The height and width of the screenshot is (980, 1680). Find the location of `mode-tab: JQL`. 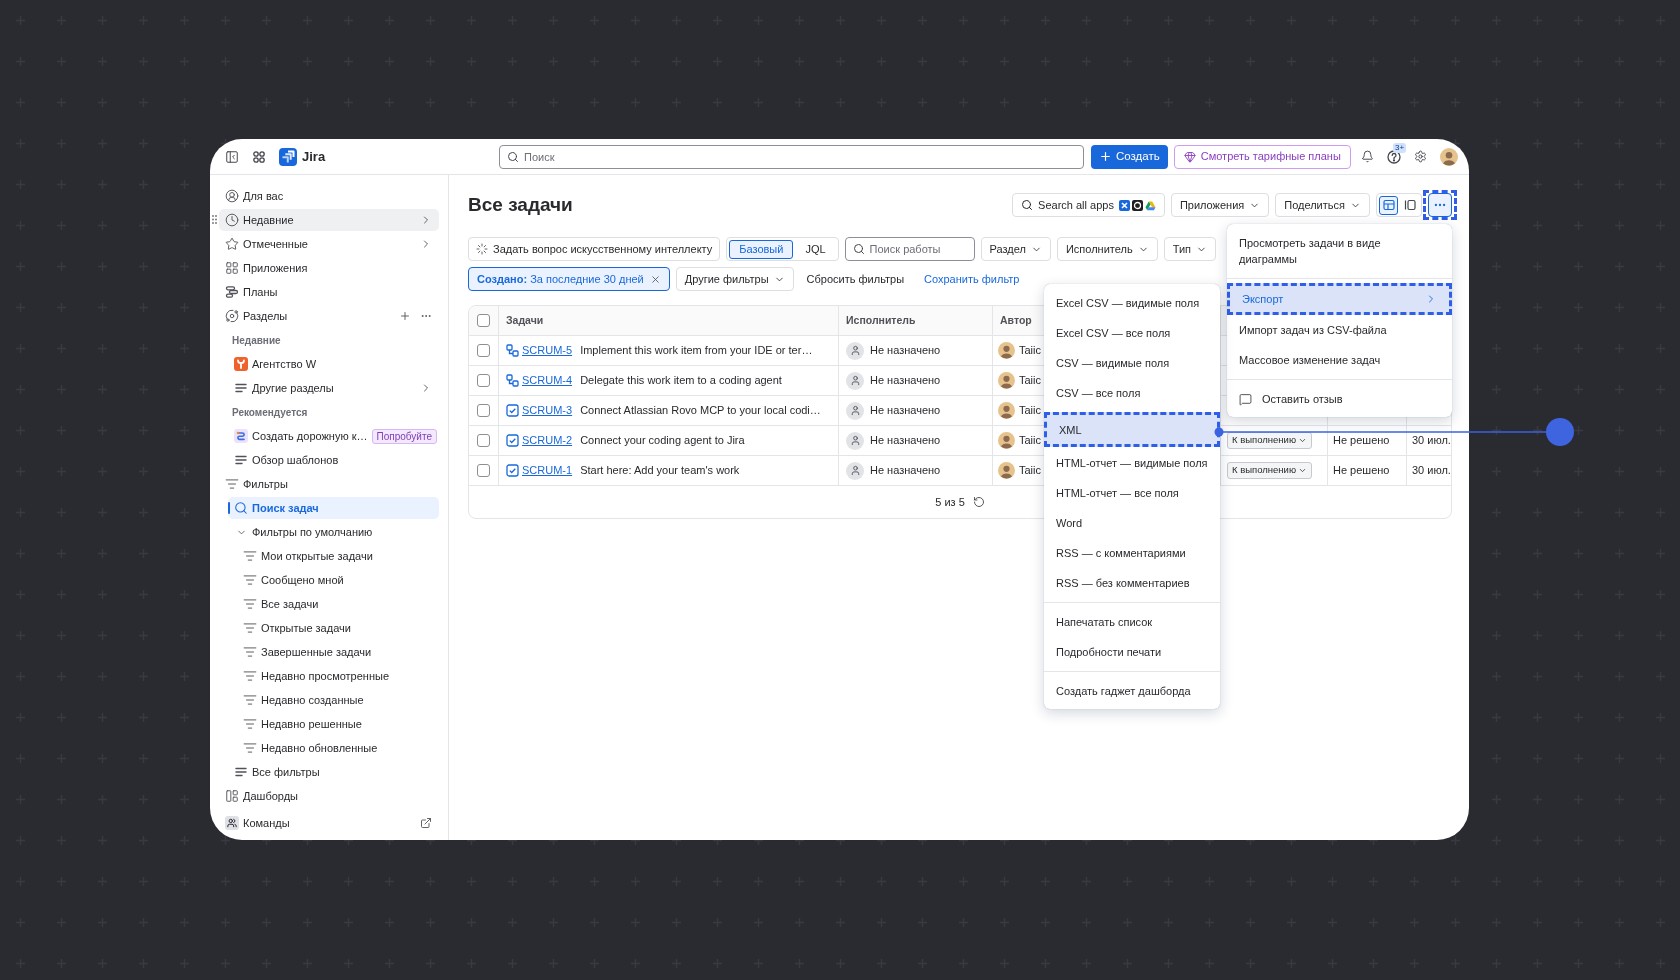

mode-tab: JQL is located at coordinates (815, 249).